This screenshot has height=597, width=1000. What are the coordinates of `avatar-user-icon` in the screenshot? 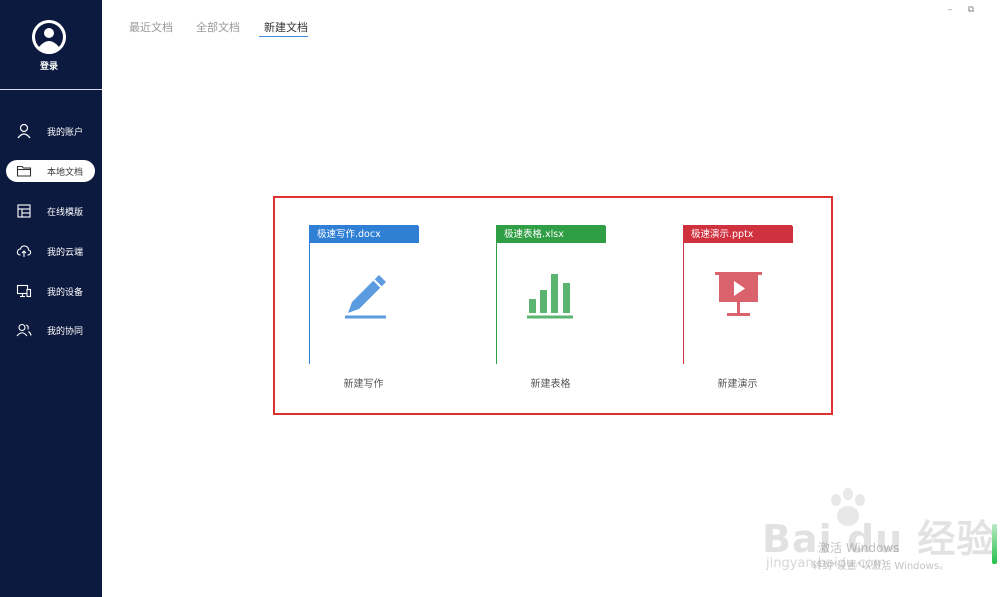 It's located at (49, 37).